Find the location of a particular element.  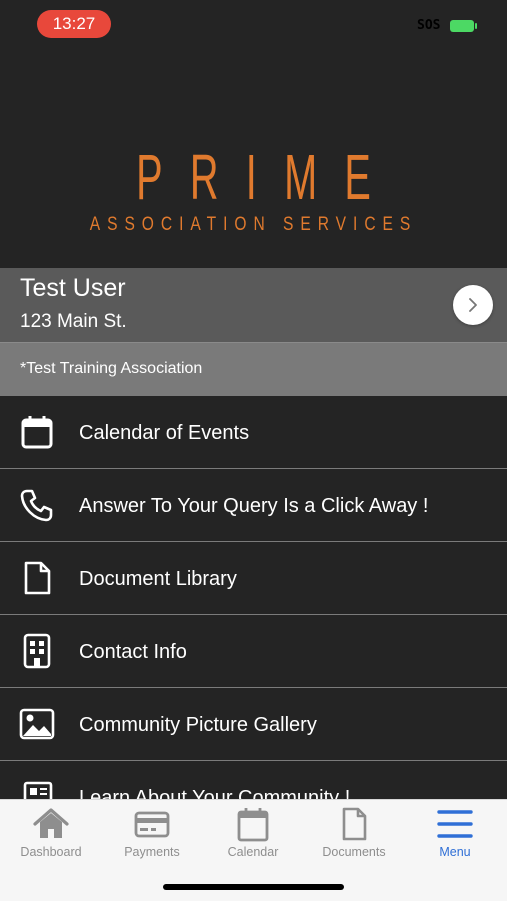

tab-calendar: Calendar is located at coordinates (253, 832).